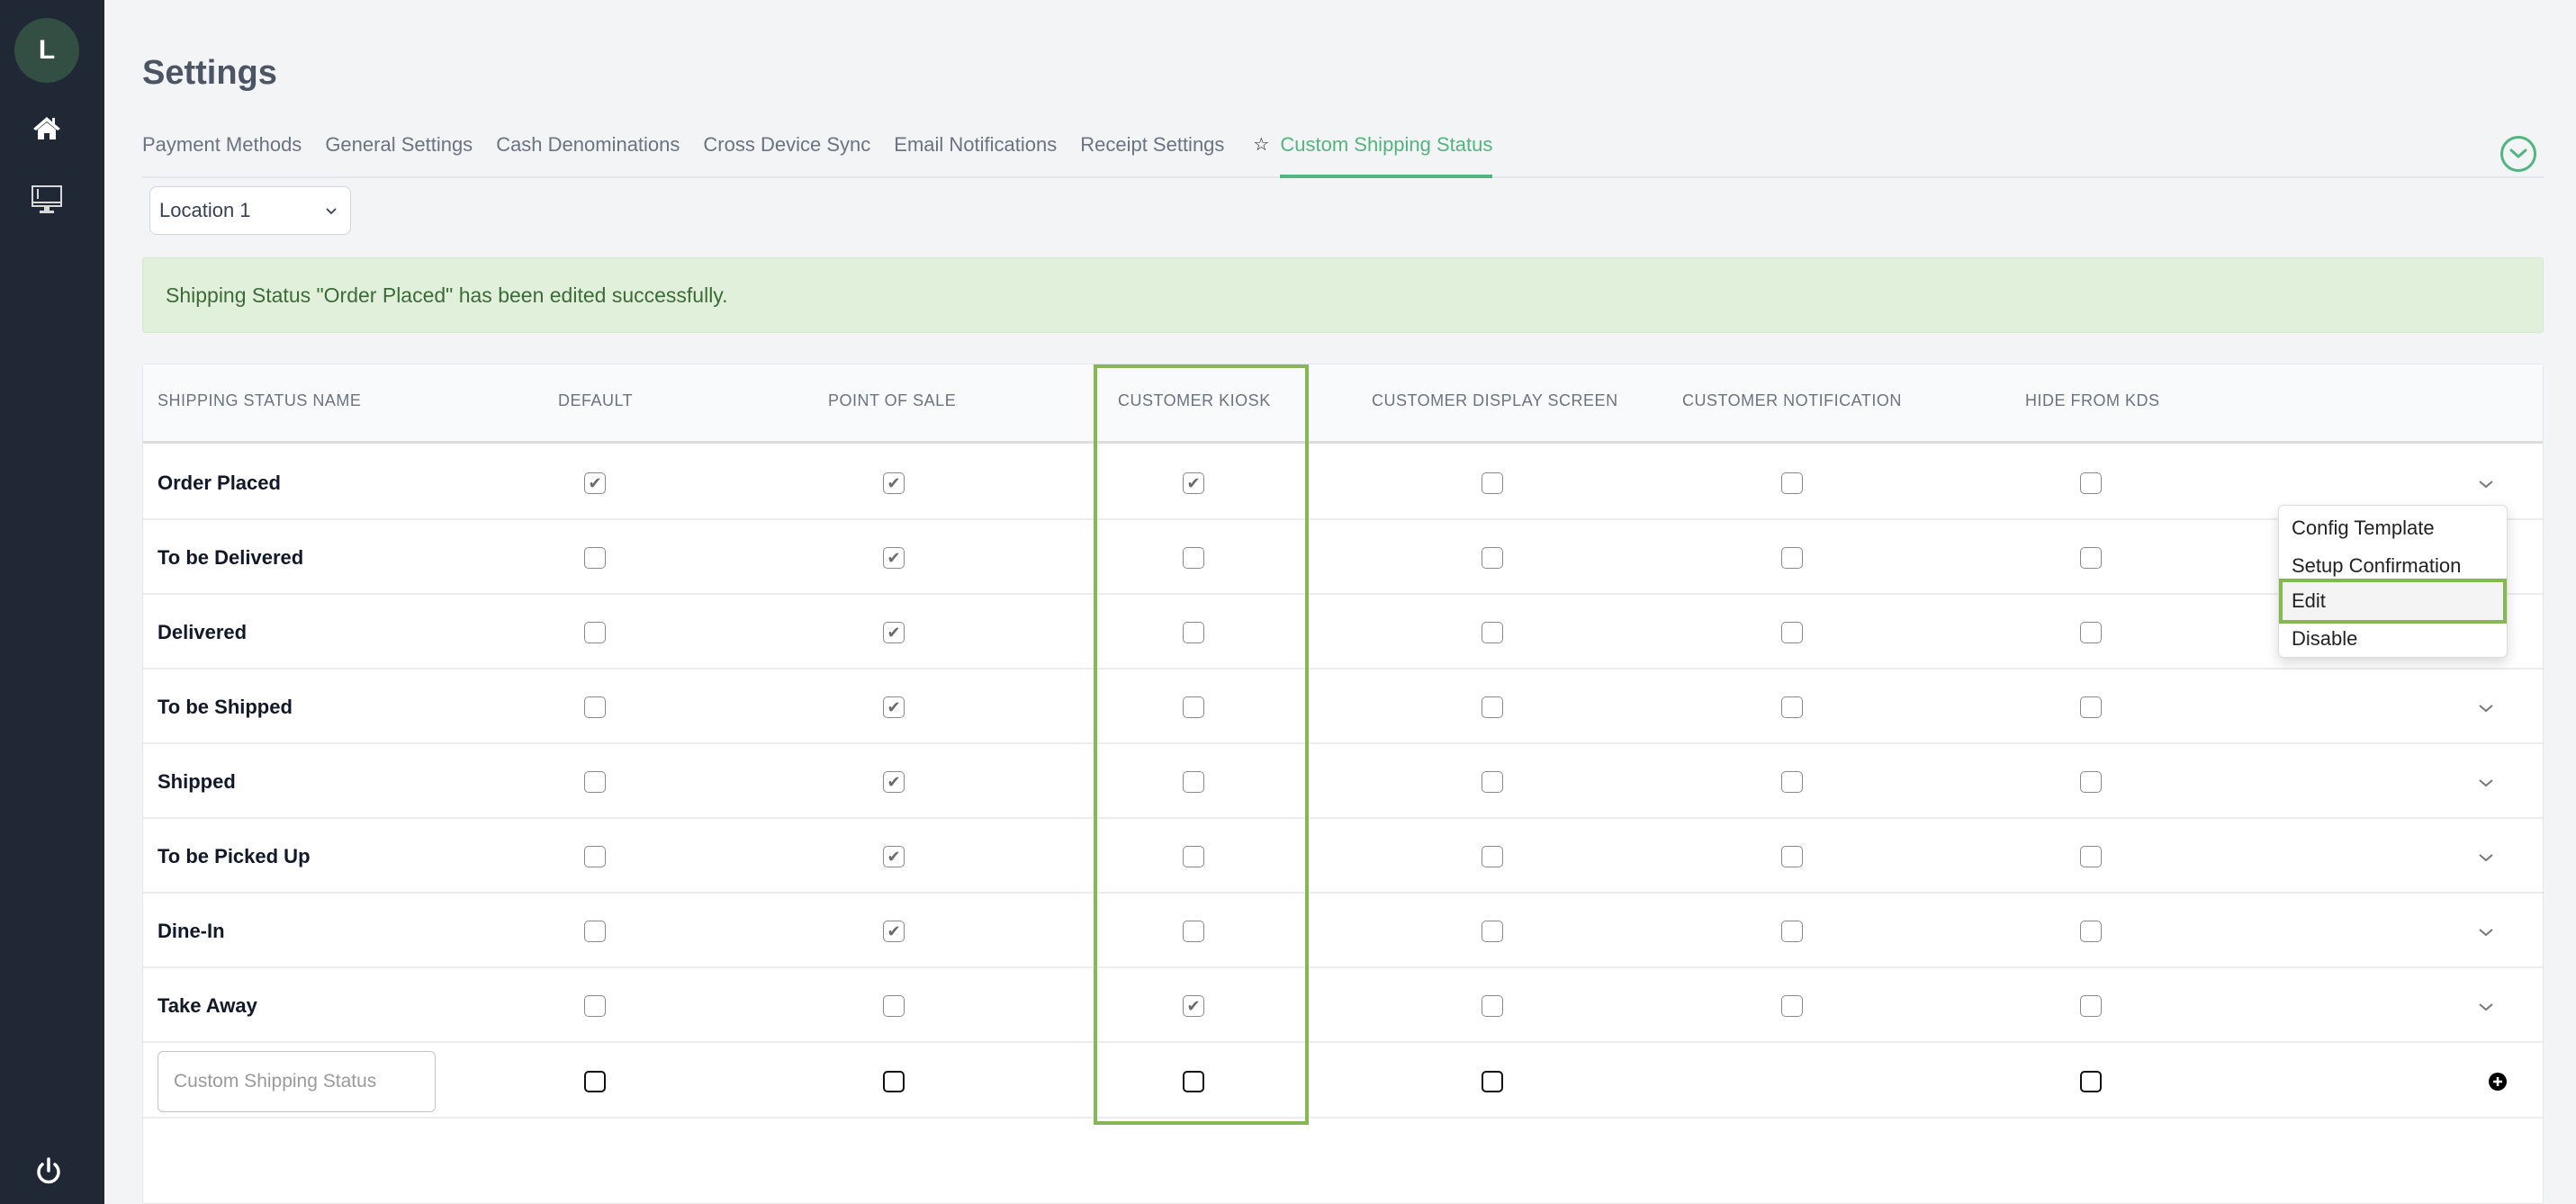 The width and height of the screenshot is (2576, 1204). What do you see at coordinates (225, 706) in the screenshot?
I see `status-name: To be Shipped` at bounding box center [225, 706].